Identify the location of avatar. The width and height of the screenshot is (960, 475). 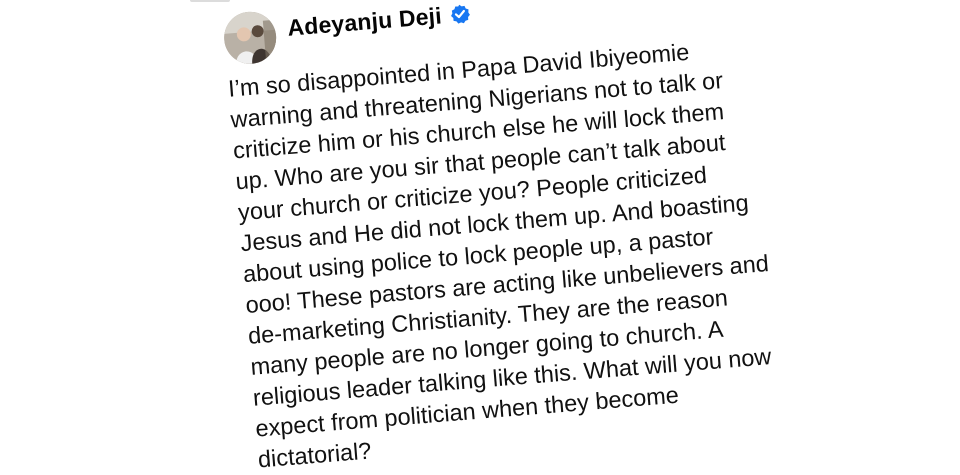
(250, 37).